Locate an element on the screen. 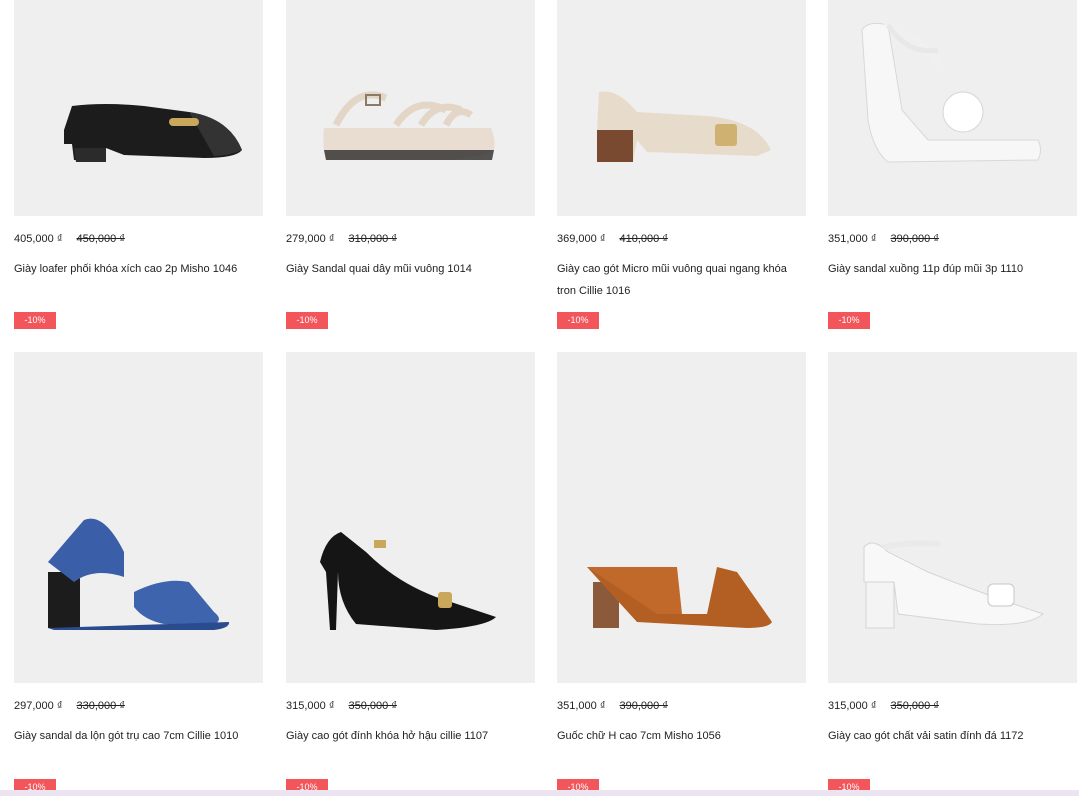 Image resolution: width=1079 pixels, height=796 pixels. cream-block-heel-pump-image is located at coordinates (684, 126).